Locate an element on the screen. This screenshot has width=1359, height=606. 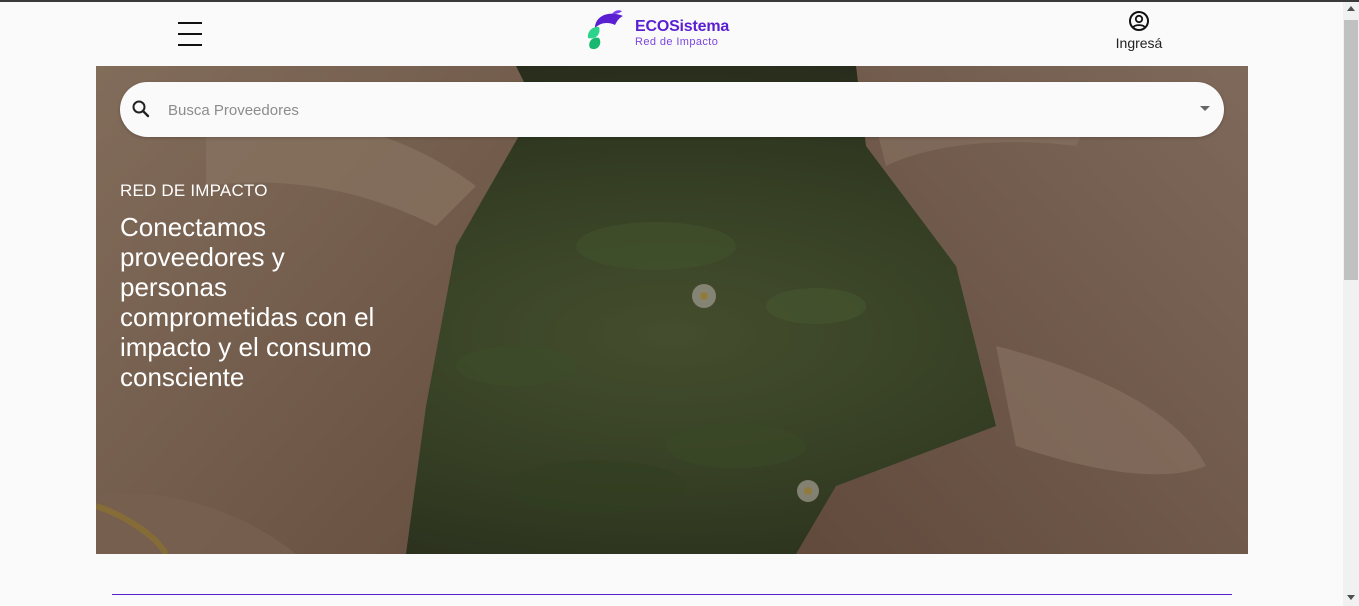
search-input is located at coordinates (668, 110).